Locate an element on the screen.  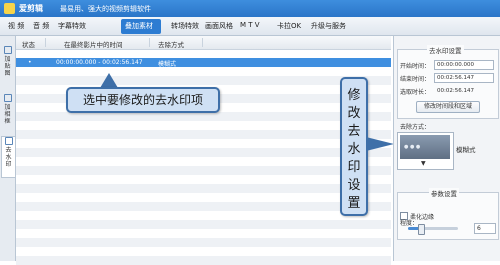
menu-subtitle-effects: 字幕特效 is located at coordinates (72, 26).